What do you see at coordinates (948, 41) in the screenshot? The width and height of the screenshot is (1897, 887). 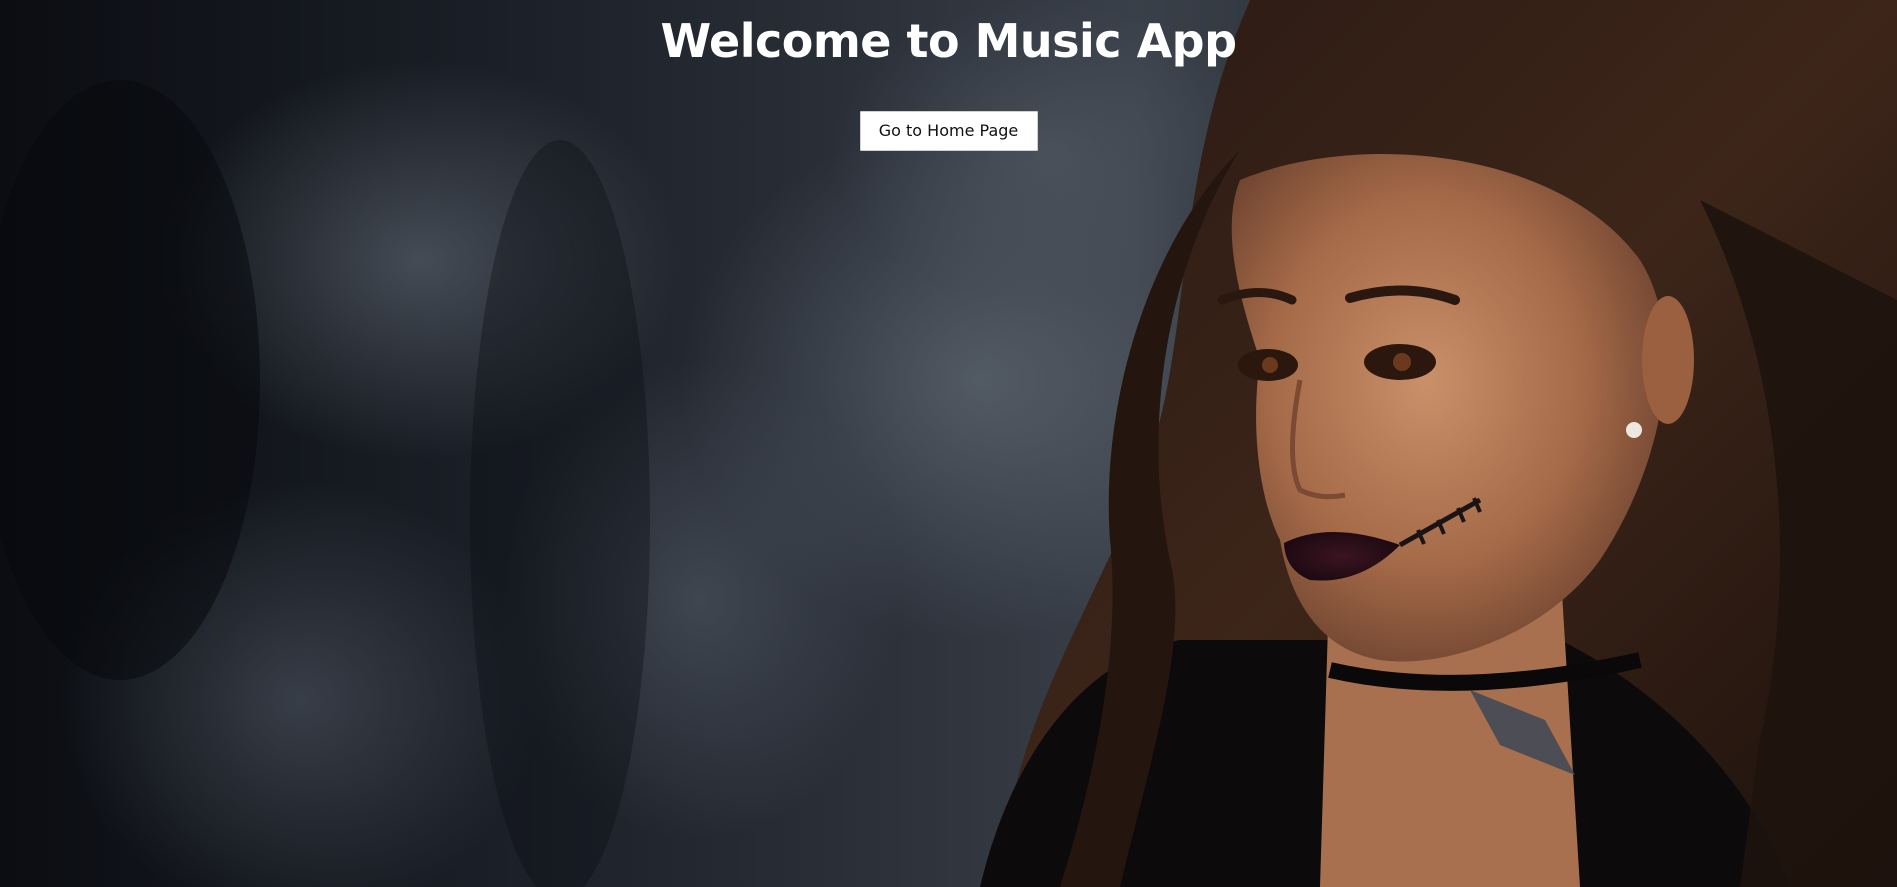 I see `page-title: Welcome to Music App` at bounding box center [948, 41].